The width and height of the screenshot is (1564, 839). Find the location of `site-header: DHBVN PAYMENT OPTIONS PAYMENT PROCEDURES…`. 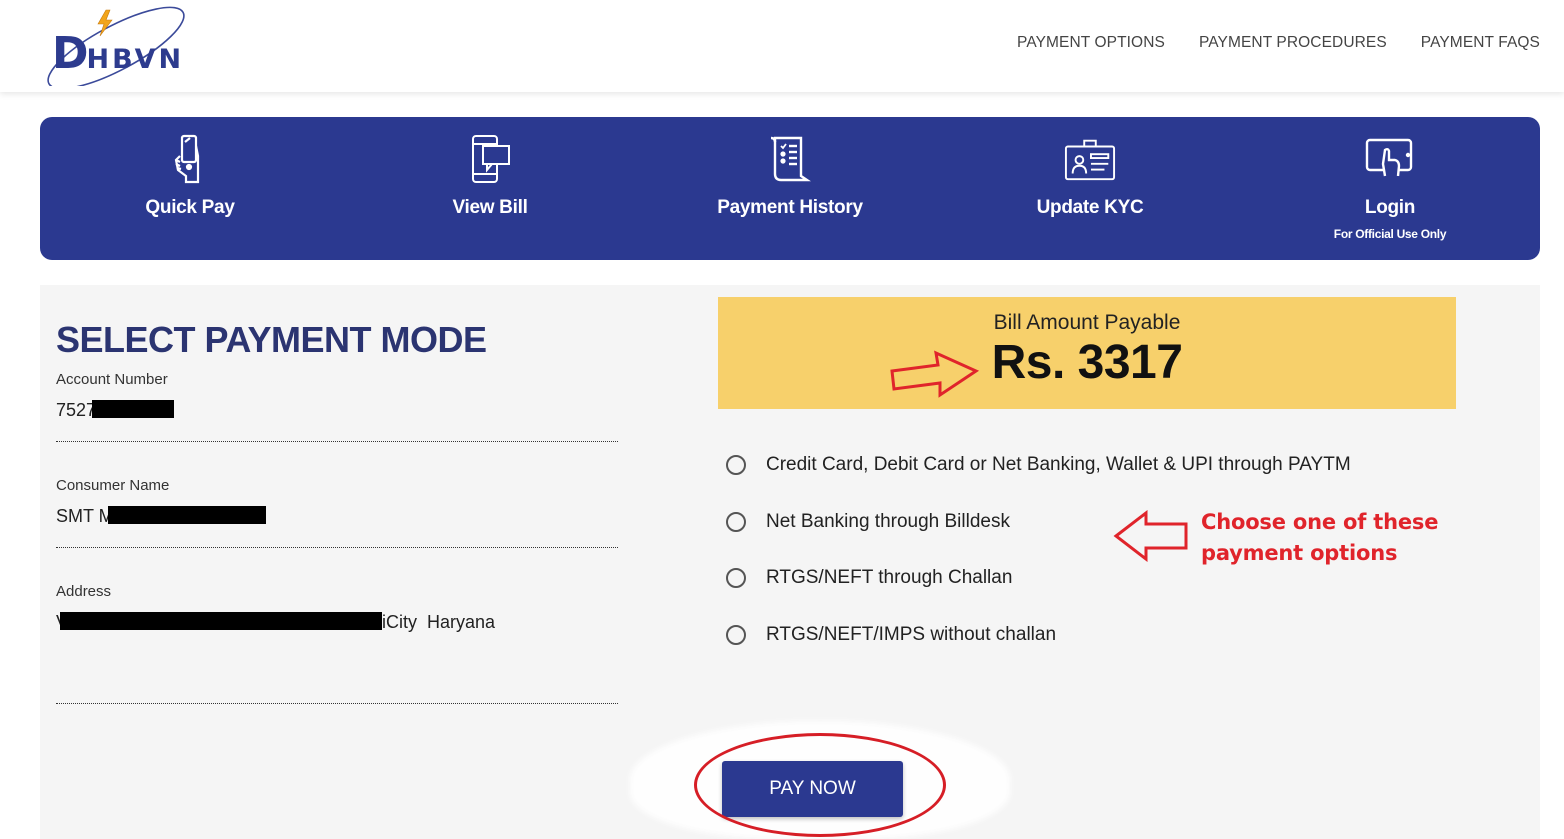

site-header: DHBVN PAYMENT OPTIONS PAYMENT PROCEDURES… is located at coordinates (782, 46).